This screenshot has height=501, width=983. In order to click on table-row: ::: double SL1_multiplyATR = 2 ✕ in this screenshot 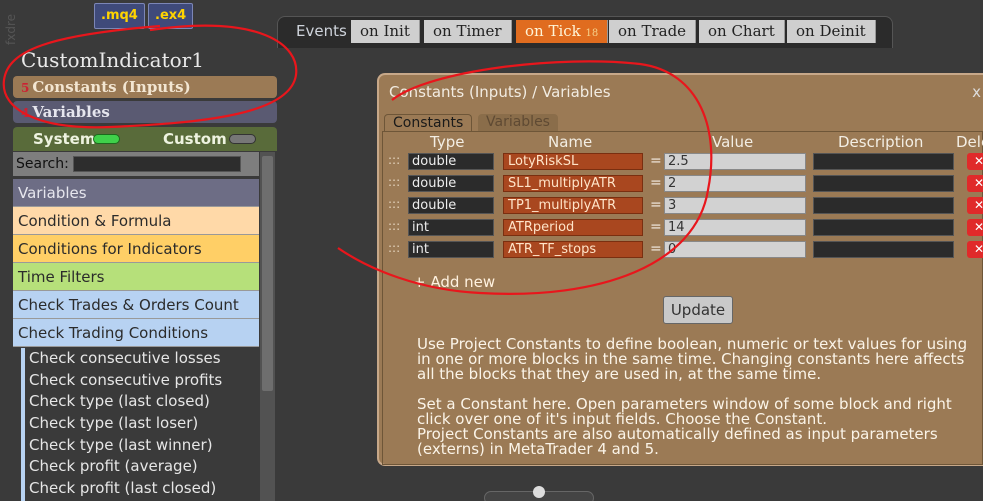, I will do `click(683, 184)`.